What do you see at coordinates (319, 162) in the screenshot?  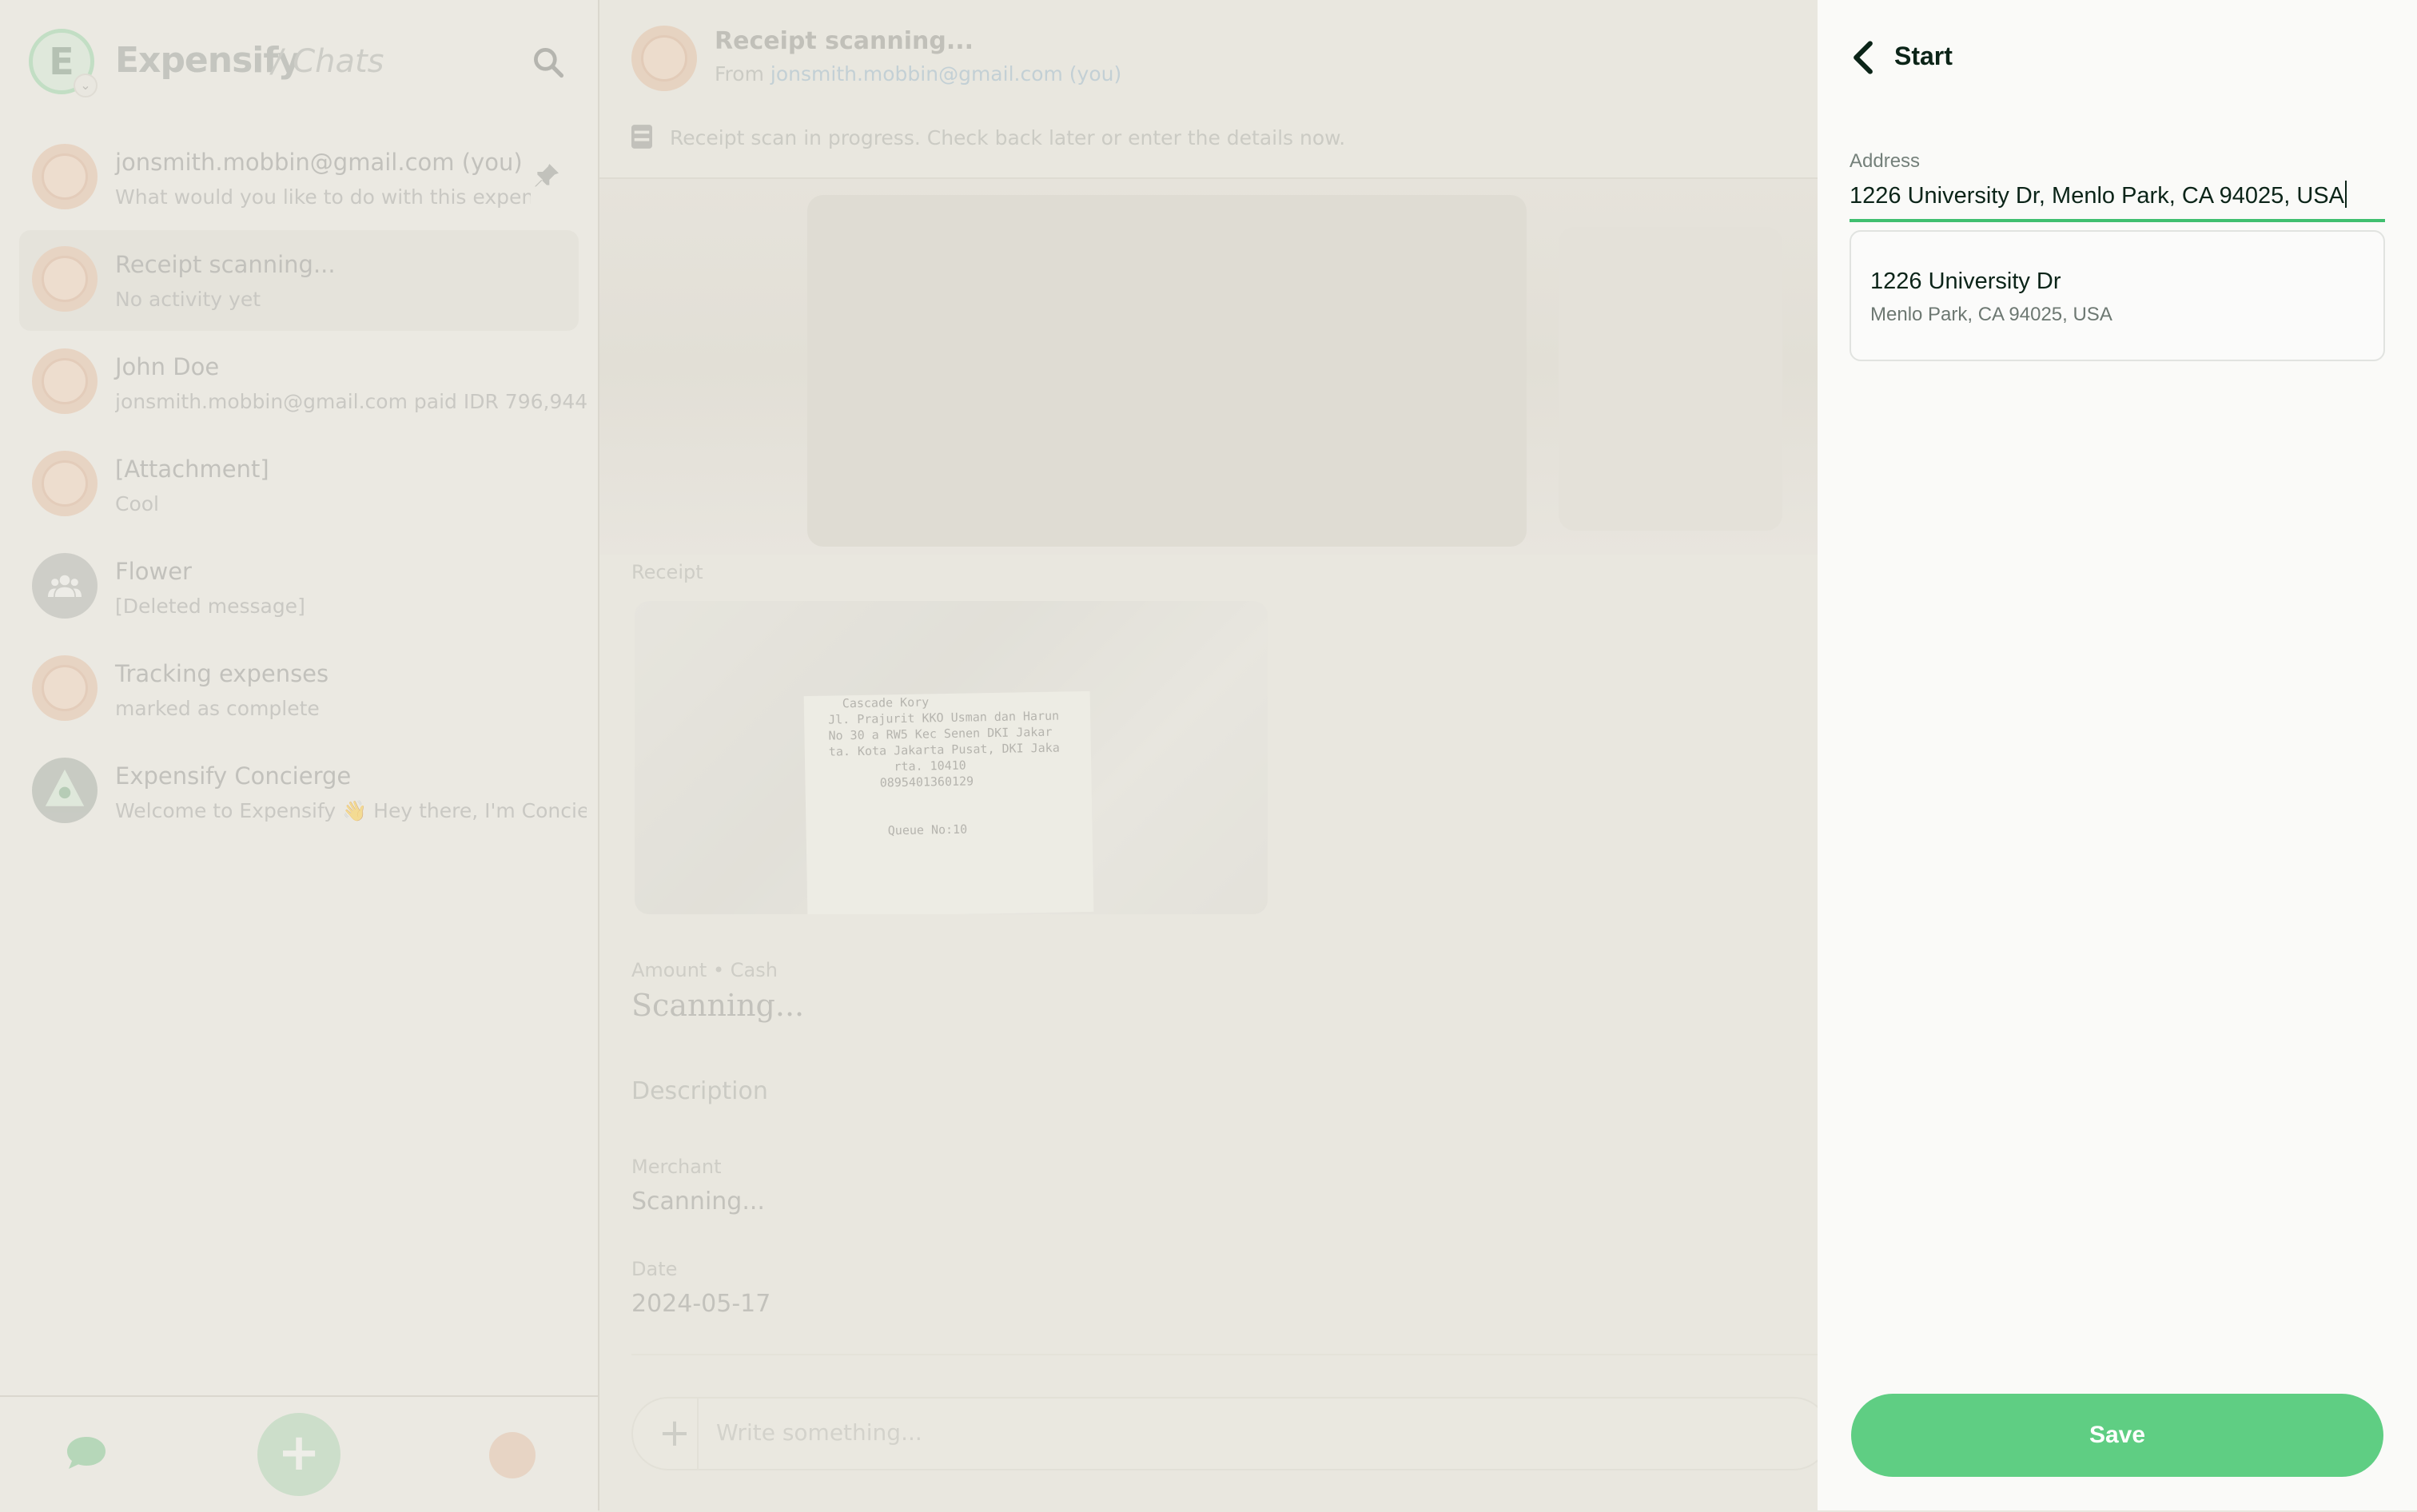 I see `chat-title: jonsmith.mobbin@gmail.com (you)` at bounding box center [319, 162].